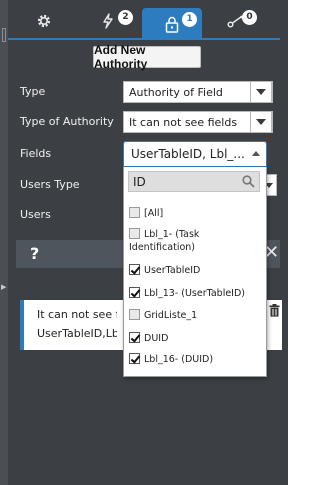  What do you see at coordinates (176, 92) in the screenshot?
I see `type-value: Authority of Field` at bounding box center [176, 92].